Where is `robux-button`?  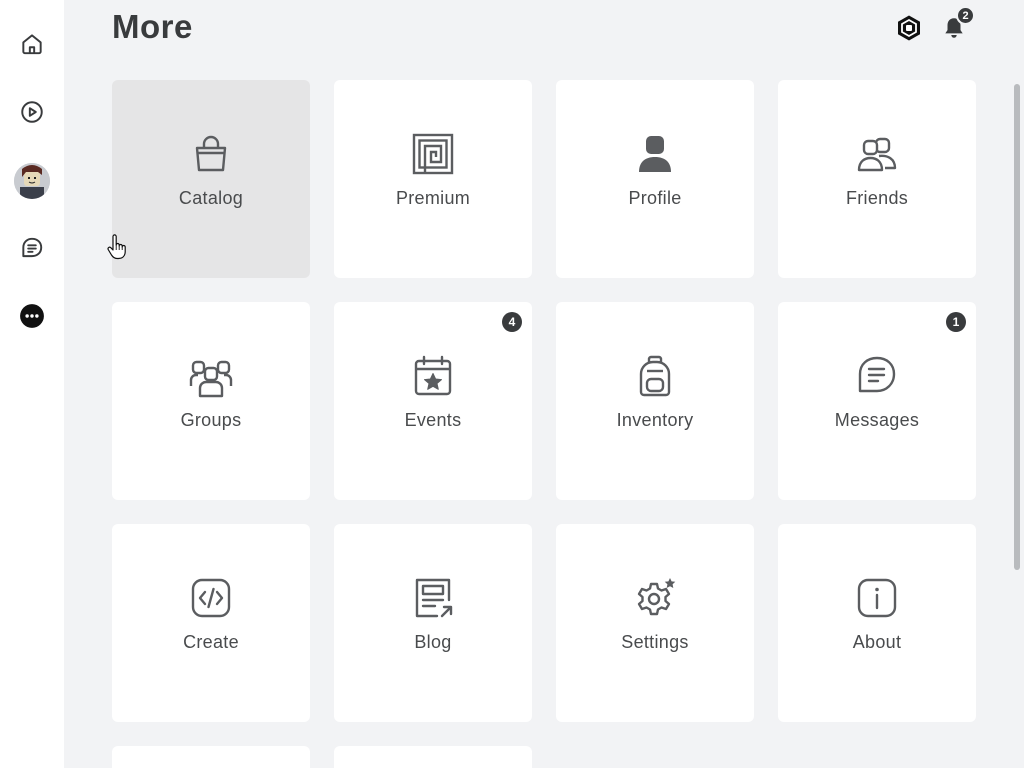 robux-button is located at coordinates (909, 28).